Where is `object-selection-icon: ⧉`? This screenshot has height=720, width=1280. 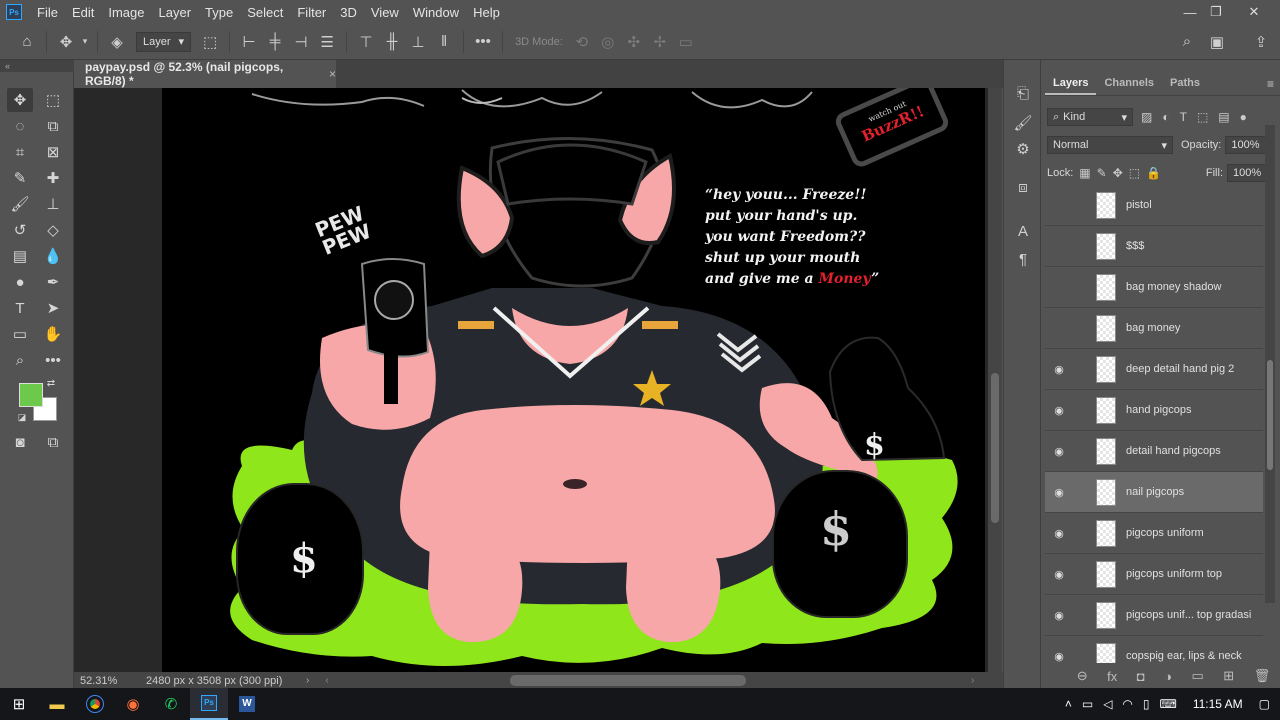 object-selection-icon: ⧉ is located at coordinates (53, 126).